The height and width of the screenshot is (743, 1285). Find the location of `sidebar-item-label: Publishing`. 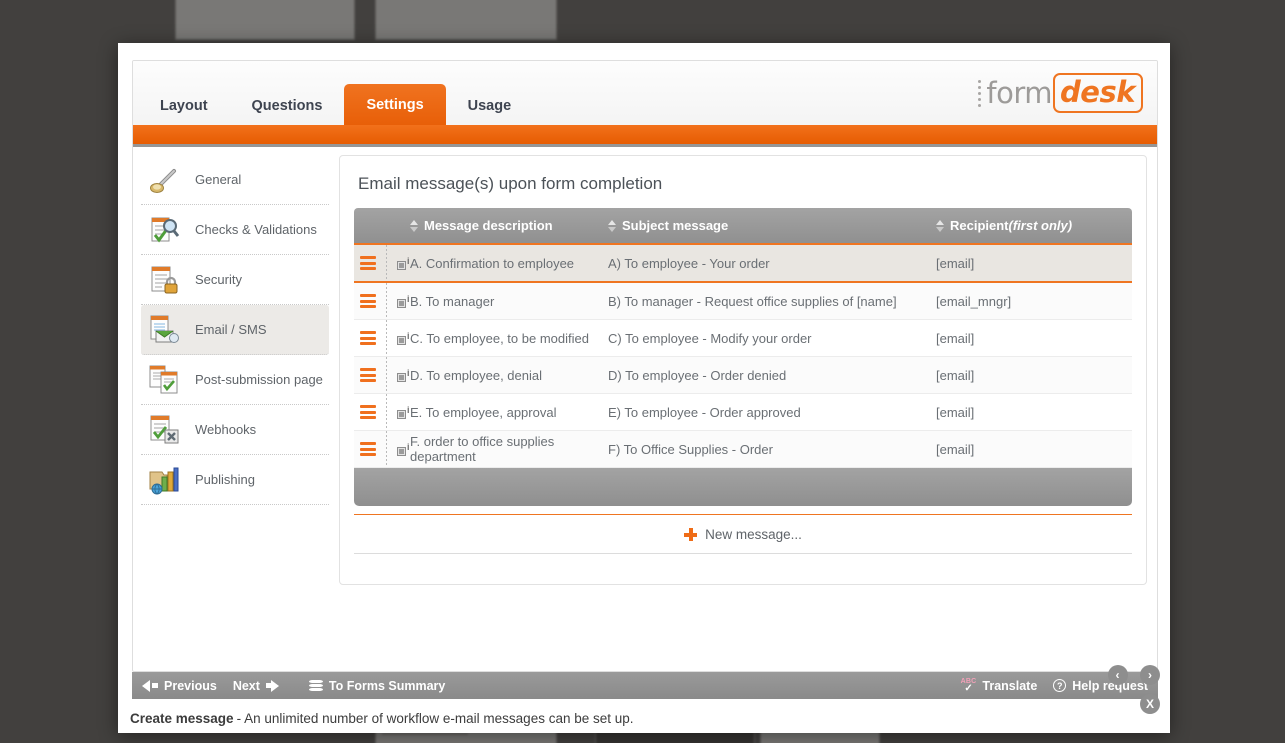

sidebar-item-label: Publishing is located at coordinates (225, 479).